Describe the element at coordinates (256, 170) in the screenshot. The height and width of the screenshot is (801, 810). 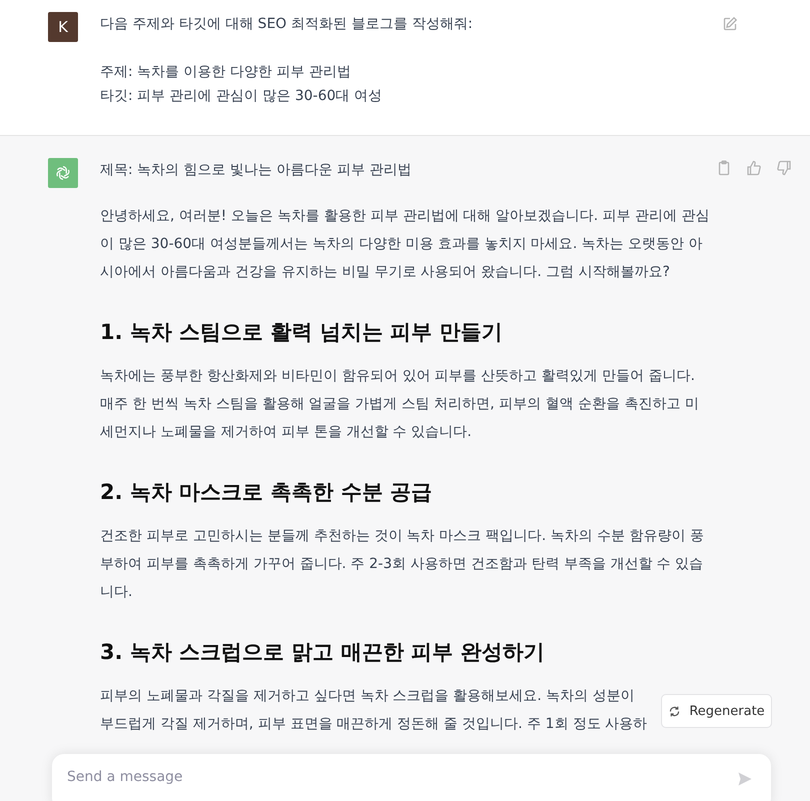
I see `message-text: 제목: 녹차의 힘으로 빛나는 아름다운 피부 관리법` at that location.